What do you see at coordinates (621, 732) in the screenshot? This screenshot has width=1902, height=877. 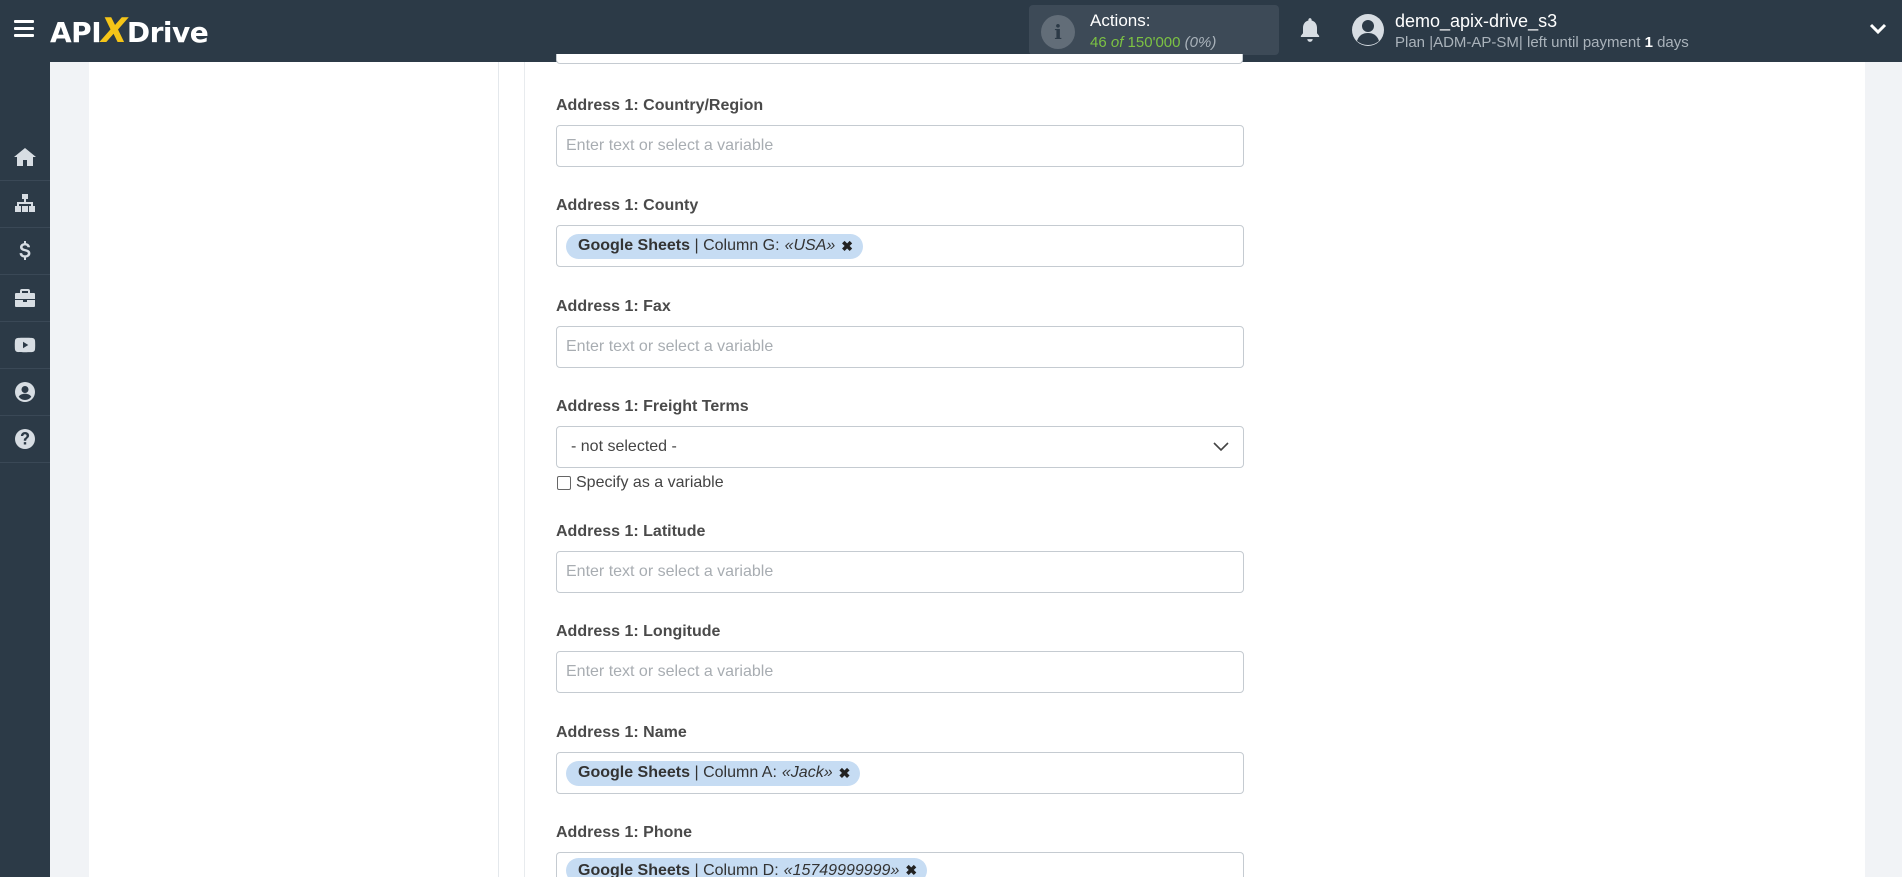 I see `field-label: Address 1: Name` at bounding box center [621, 732].